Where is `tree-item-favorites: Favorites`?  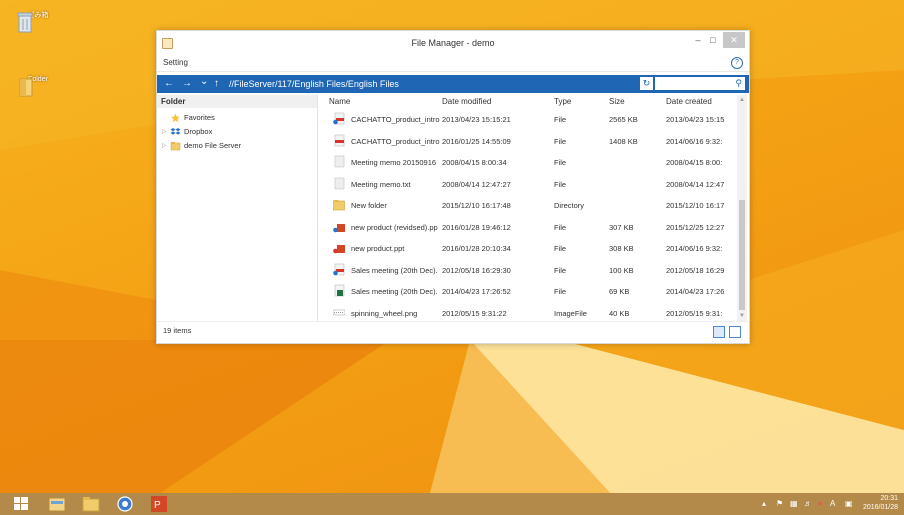 tree-item-favorites: Favorites is located at coordinates (237, 118).